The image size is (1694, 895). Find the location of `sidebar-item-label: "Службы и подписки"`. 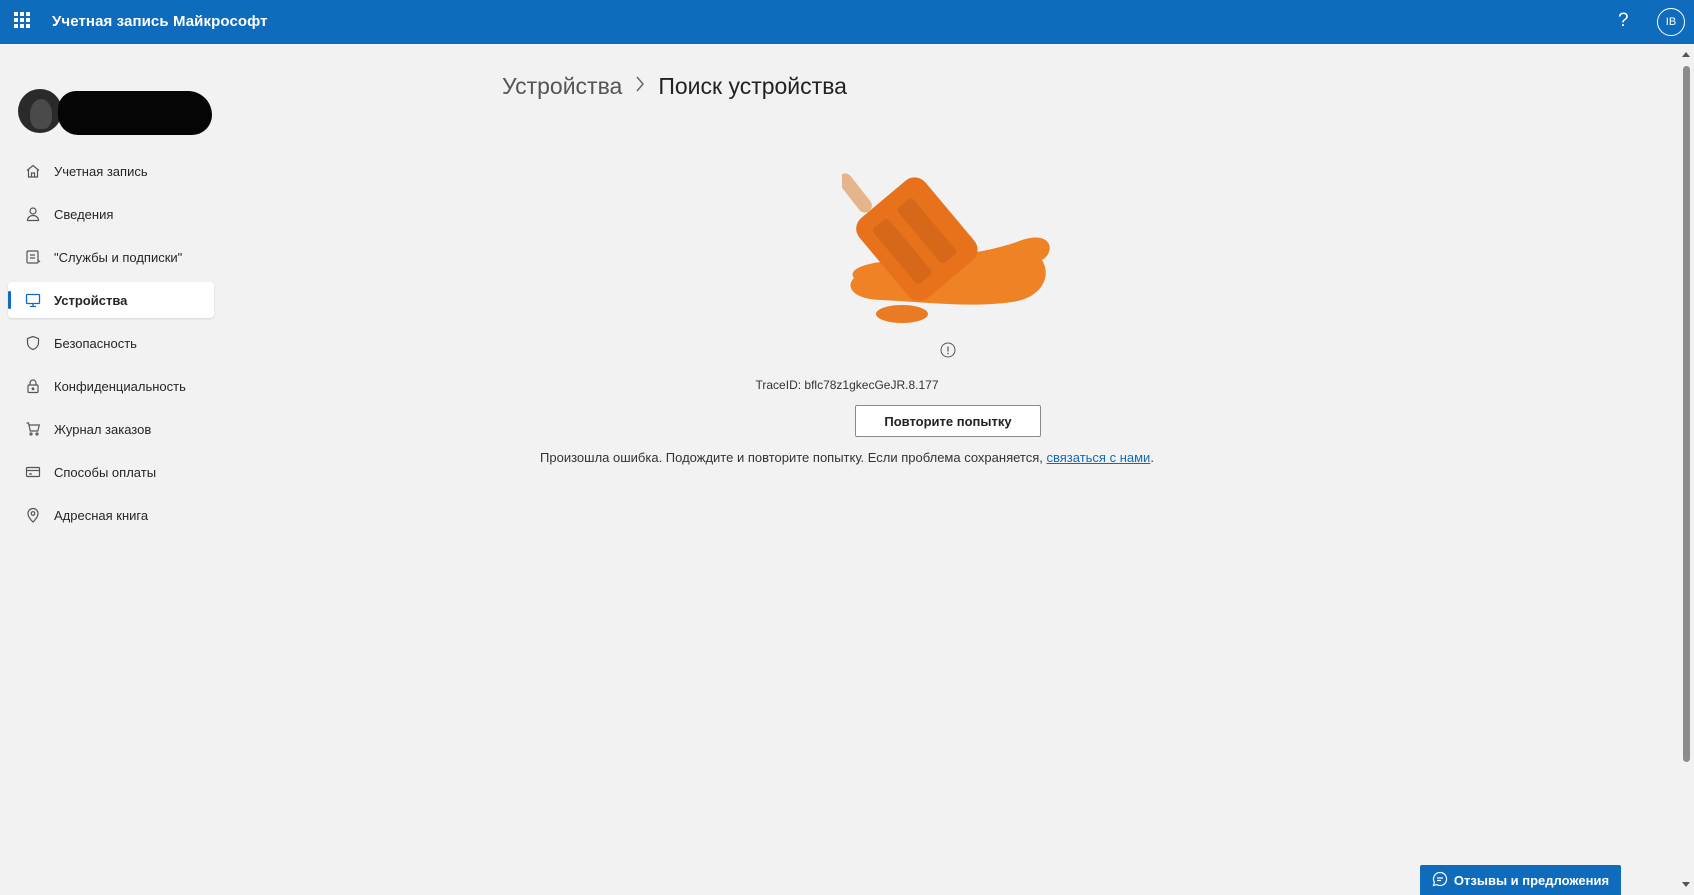

sidebar-item-label: "Службы и подписки" is located at coordinates (118, 257).